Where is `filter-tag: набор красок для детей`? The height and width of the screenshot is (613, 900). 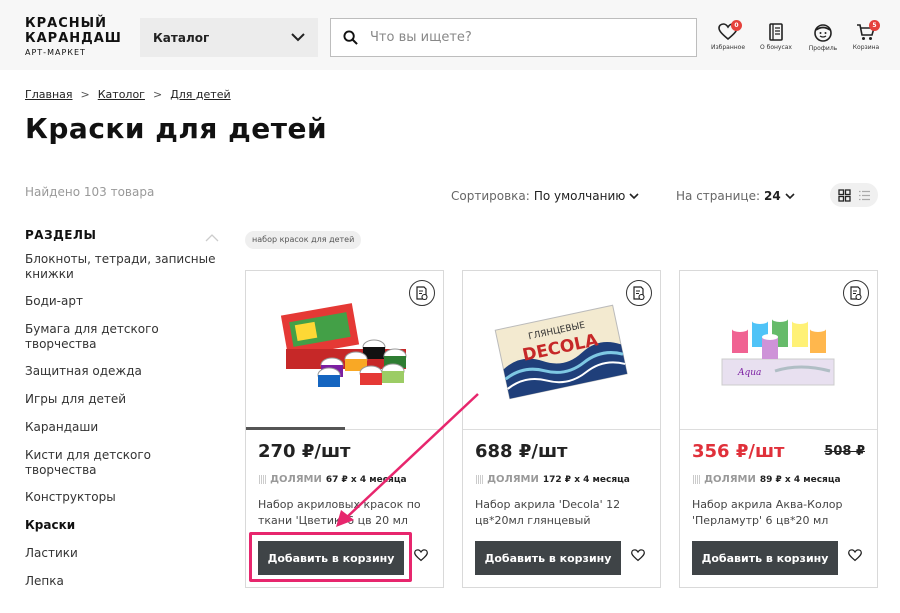
filter-tag: набор красок для детей is located at coordinates (303, 240).